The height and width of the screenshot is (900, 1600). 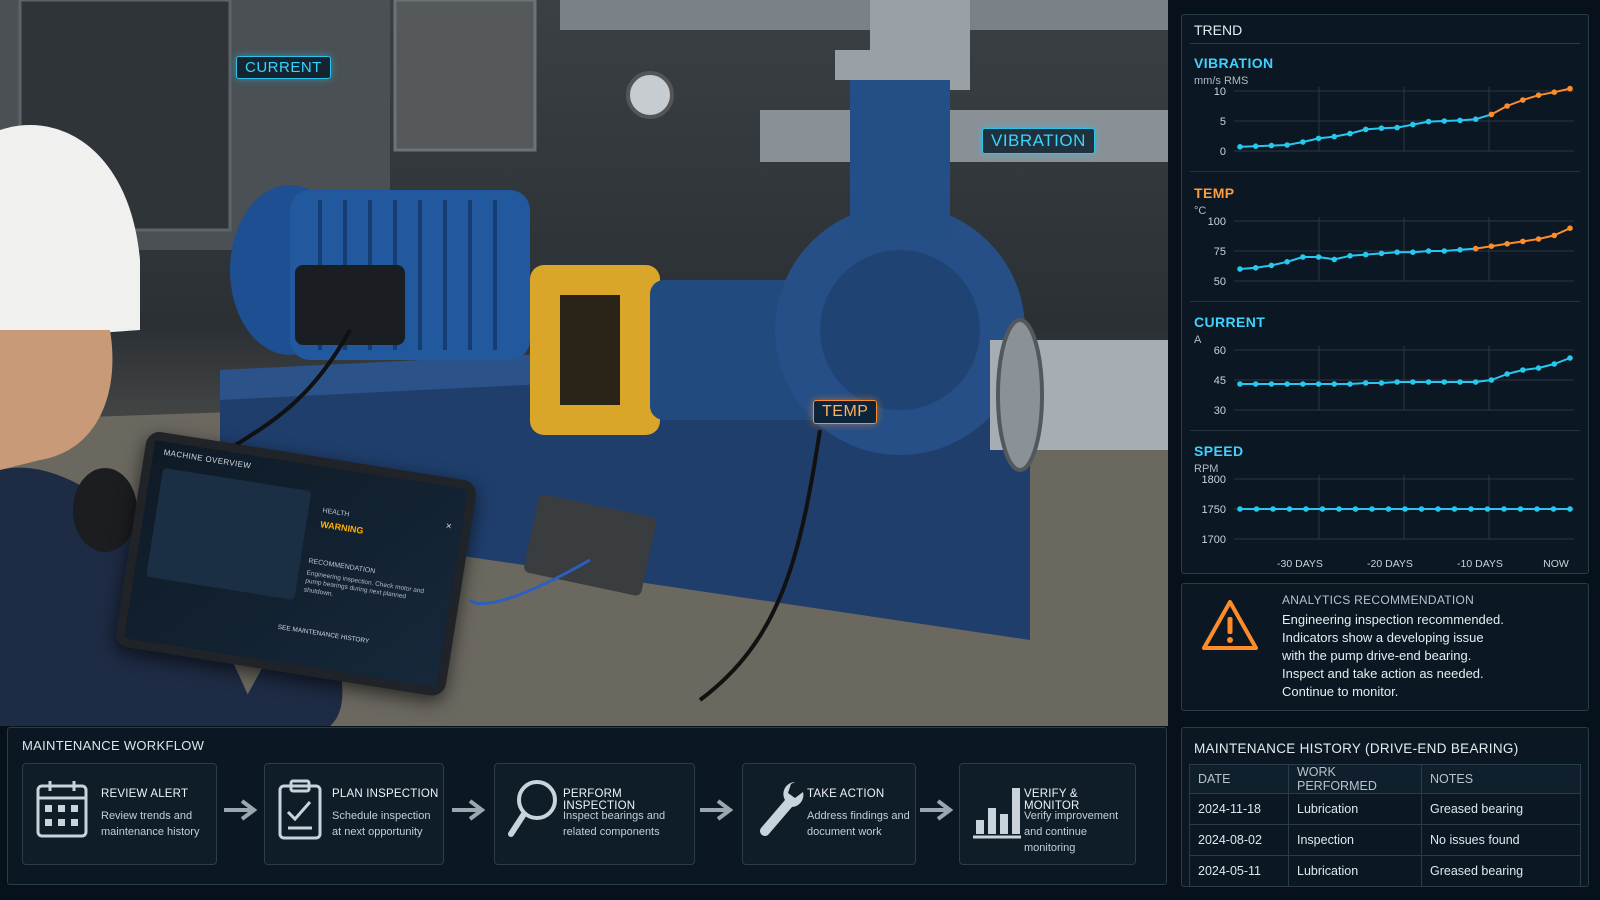 What do you see at coordinates (1385, 503) in the screenshot?
I see `trend-chart-speed: SPEED RPM 1700 1750 1800` at bounding box center [1385, 503].